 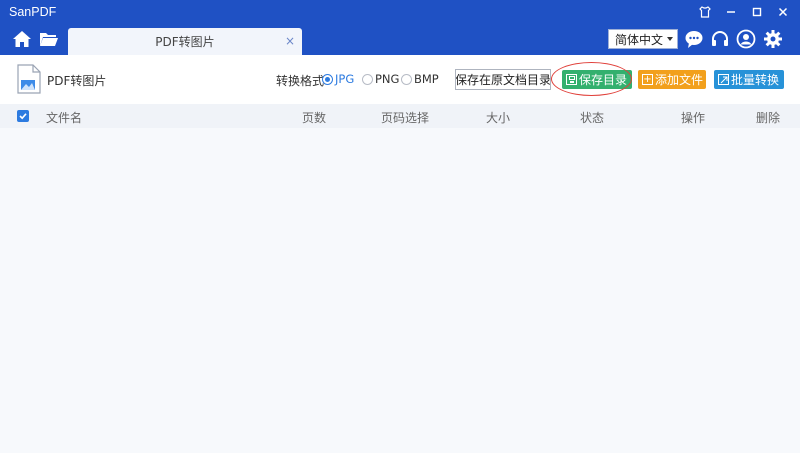 I want to click on tab-close-button: ×, so click(x=290, y=41).